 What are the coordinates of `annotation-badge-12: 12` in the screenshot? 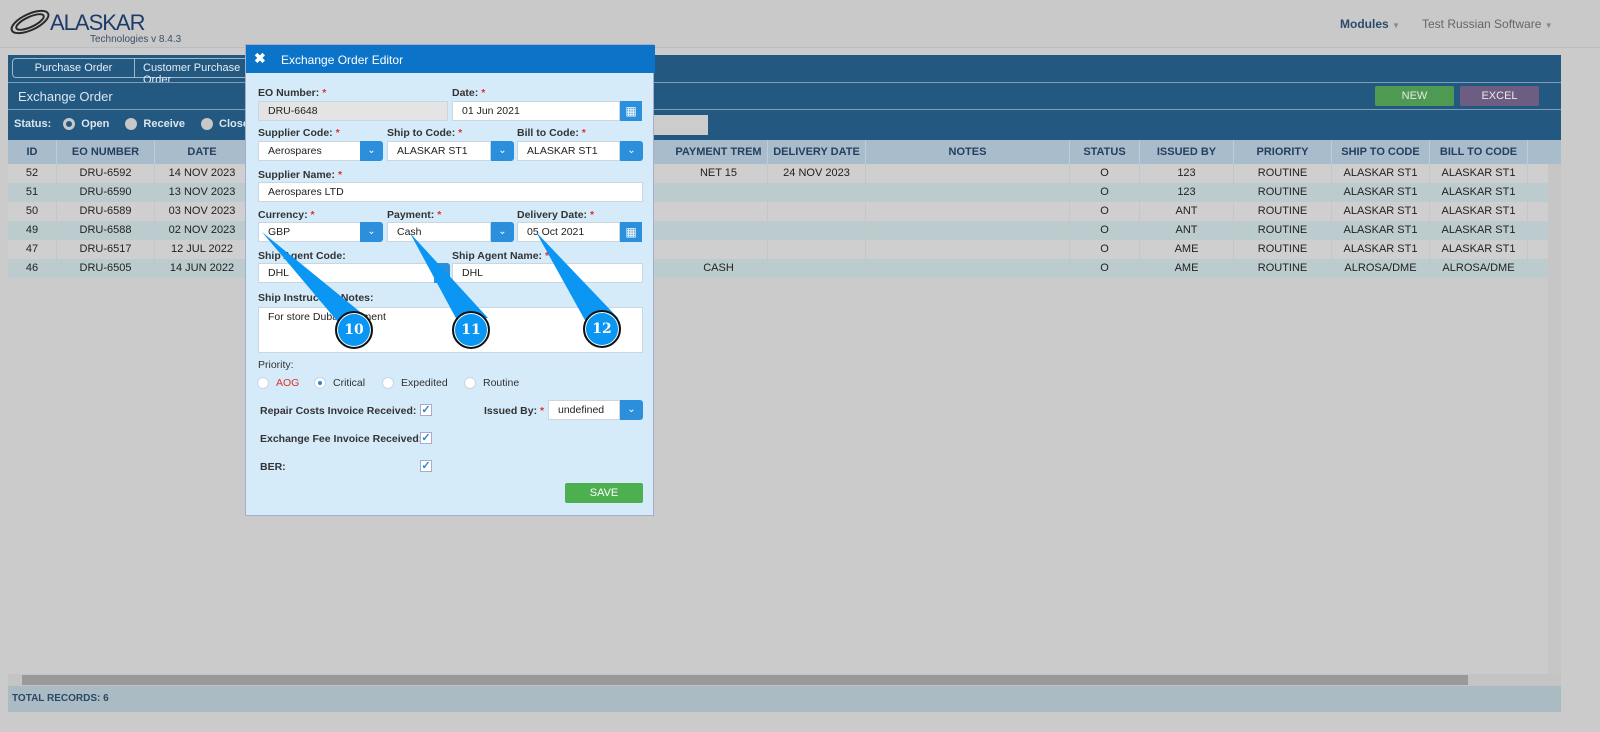 It's located at (602, 329).